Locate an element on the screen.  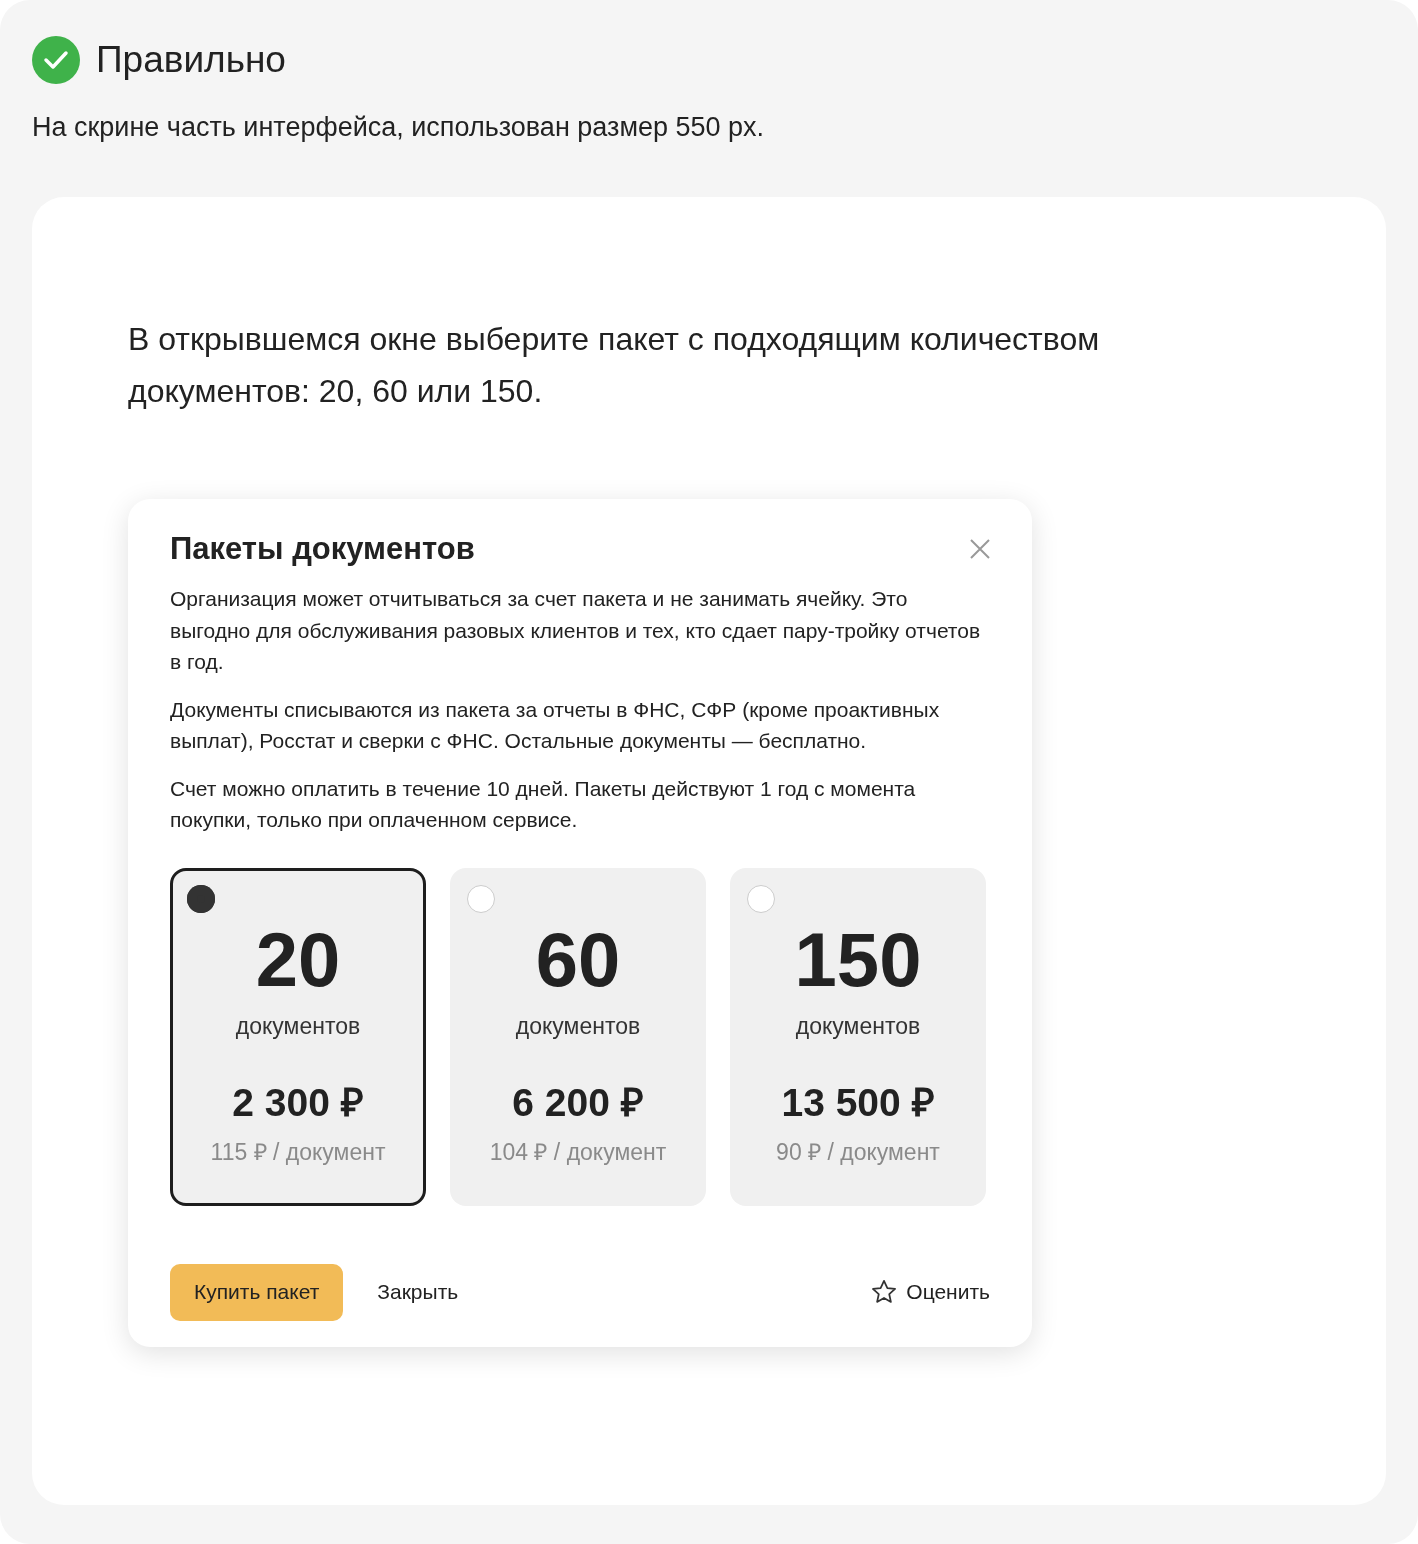
paragraph: Организация может отчитываться за счет пакета и не занимать ячейку. Это выгодно для обслуживания разовых клиентов и тех, кто сдает пару-тройку отчетов в год. is located at coordinates (576, 630).